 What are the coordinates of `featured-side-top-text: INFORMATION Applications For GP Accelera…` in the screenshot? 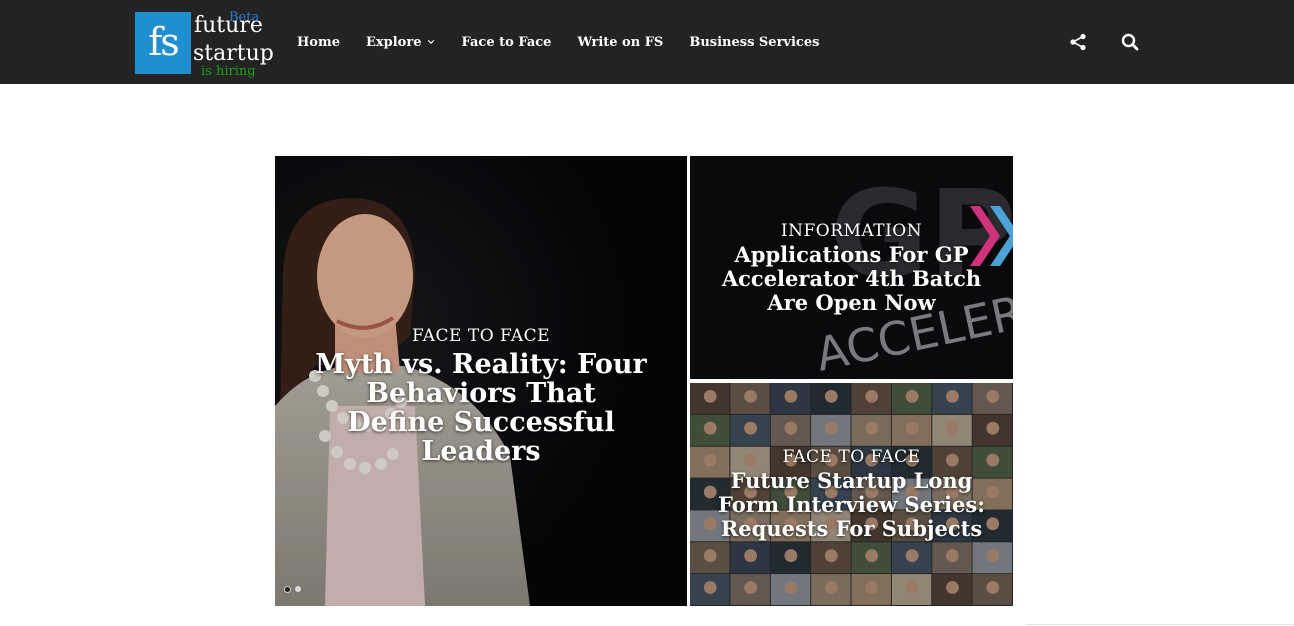 It's located at (851, 268).